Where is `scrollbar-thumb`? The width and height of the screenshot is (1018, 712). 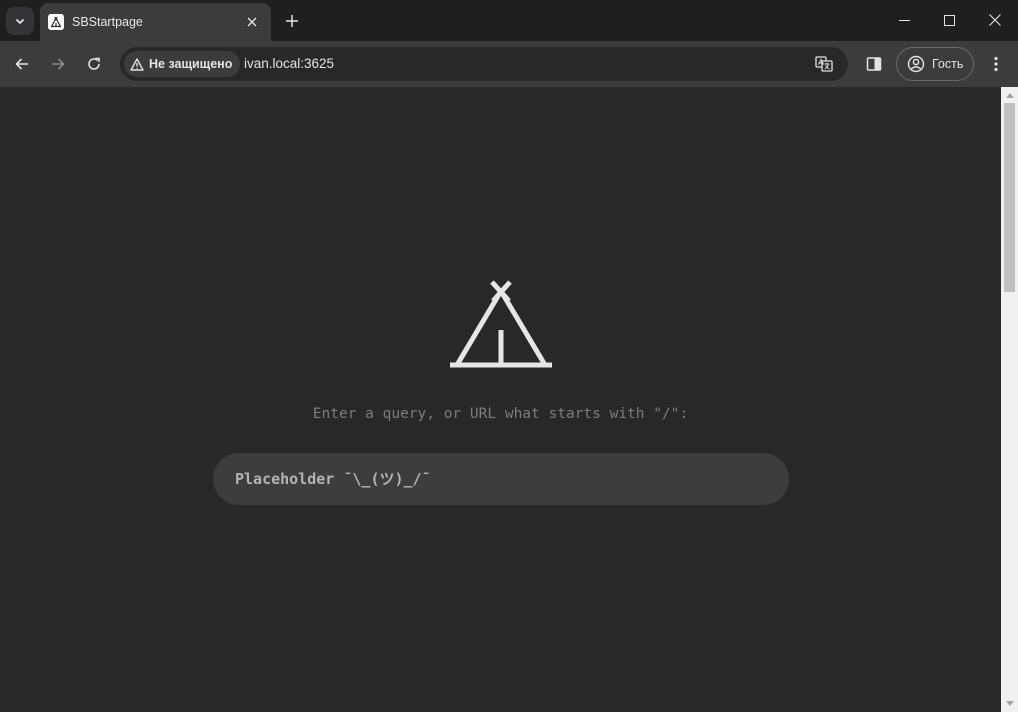 scrollbar-thumb is located at coordinates (1009, 197).